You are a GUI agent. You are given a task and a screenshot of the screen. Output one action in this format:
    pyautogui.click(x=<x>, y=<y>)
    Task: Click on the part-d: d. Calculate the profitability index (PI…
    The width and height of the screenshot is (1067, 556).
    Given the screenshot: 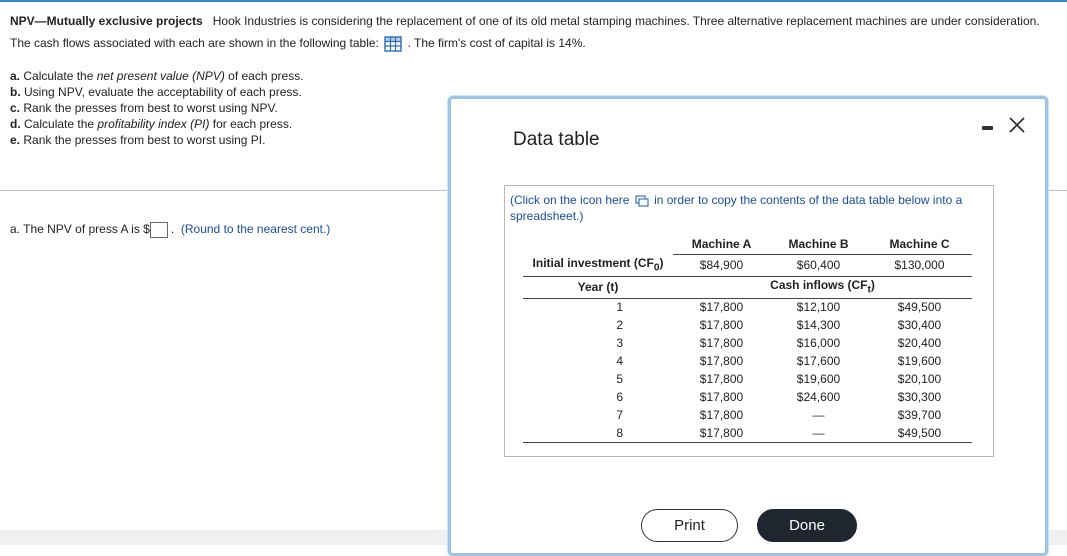 What is the action you would take?
    pyautogui.click(x=151, y=124)
    